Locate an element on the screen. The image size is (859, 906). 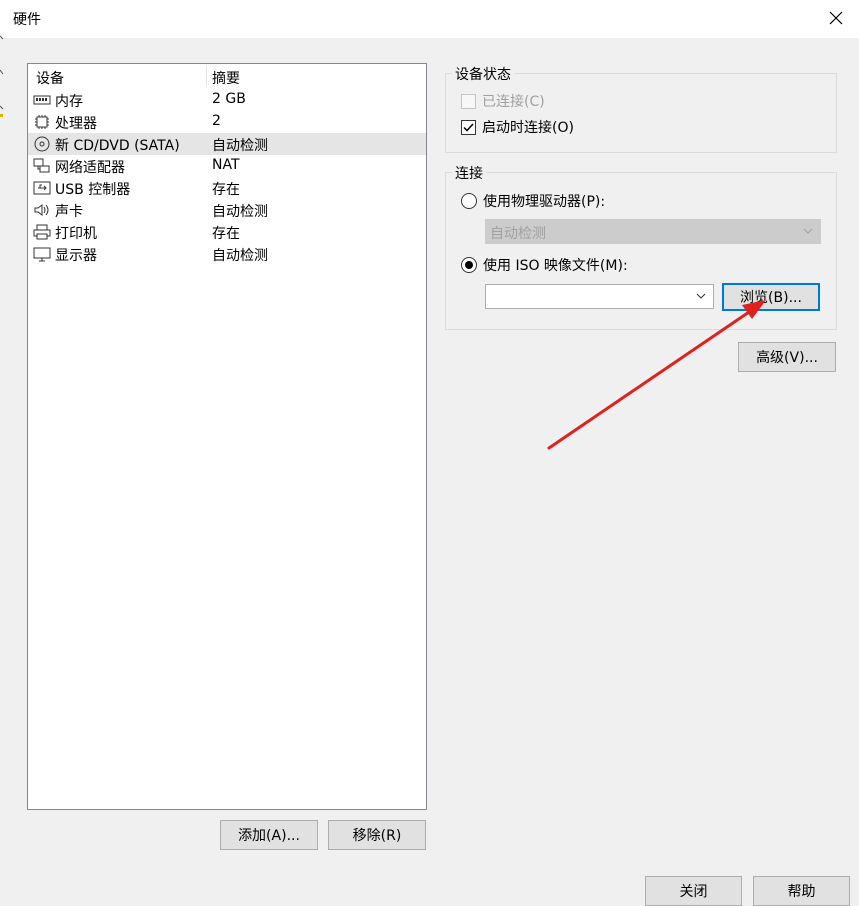
close-icon is located at coordinates (836, 18).